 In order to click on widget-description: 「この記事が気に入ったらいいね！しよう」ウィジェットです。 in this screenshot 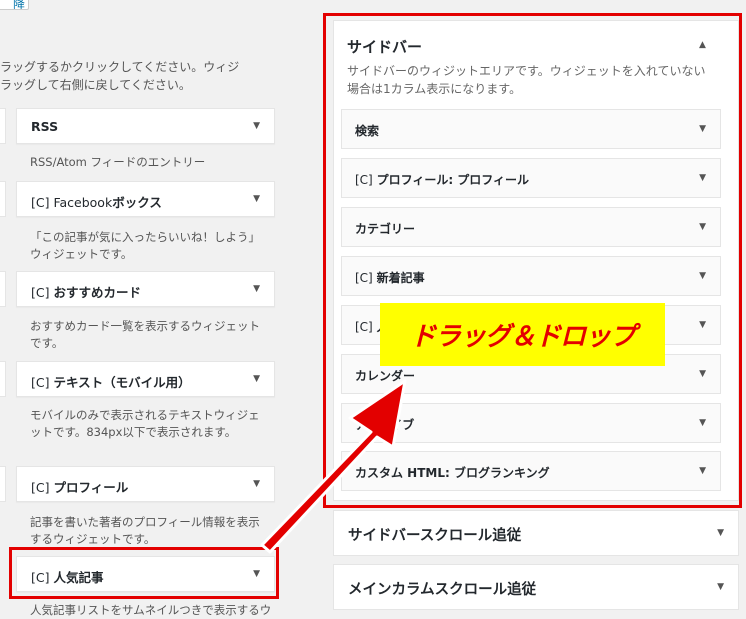, I will do `click(145, 245)`.